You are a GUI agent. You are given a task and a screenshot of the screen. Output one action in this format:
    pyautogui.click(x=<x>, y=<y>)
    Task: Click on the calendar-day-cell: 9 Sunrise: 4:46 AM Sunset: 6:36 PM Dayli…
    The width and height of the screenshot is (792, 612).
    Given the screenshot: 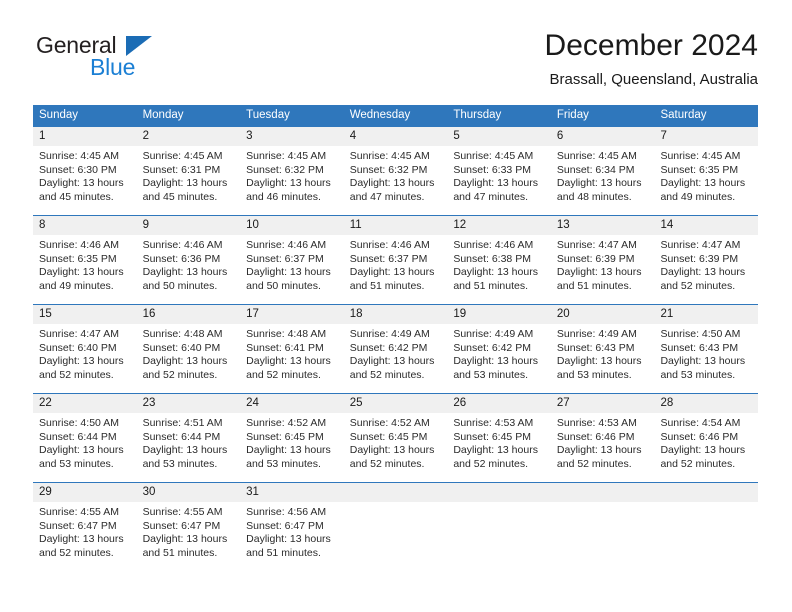 What is the action you would take?
    pyautogui.click(x=188, y=260)
    